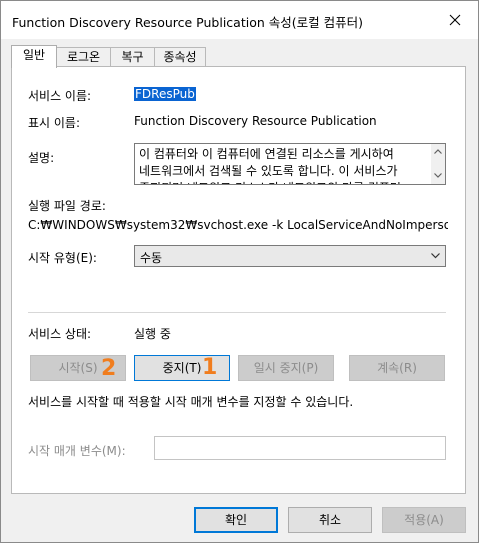  What do you see at coordinates (180, 56) in the screenshot?
I see `tab-dependencies: 종속성` at bounding box center [180, 56].